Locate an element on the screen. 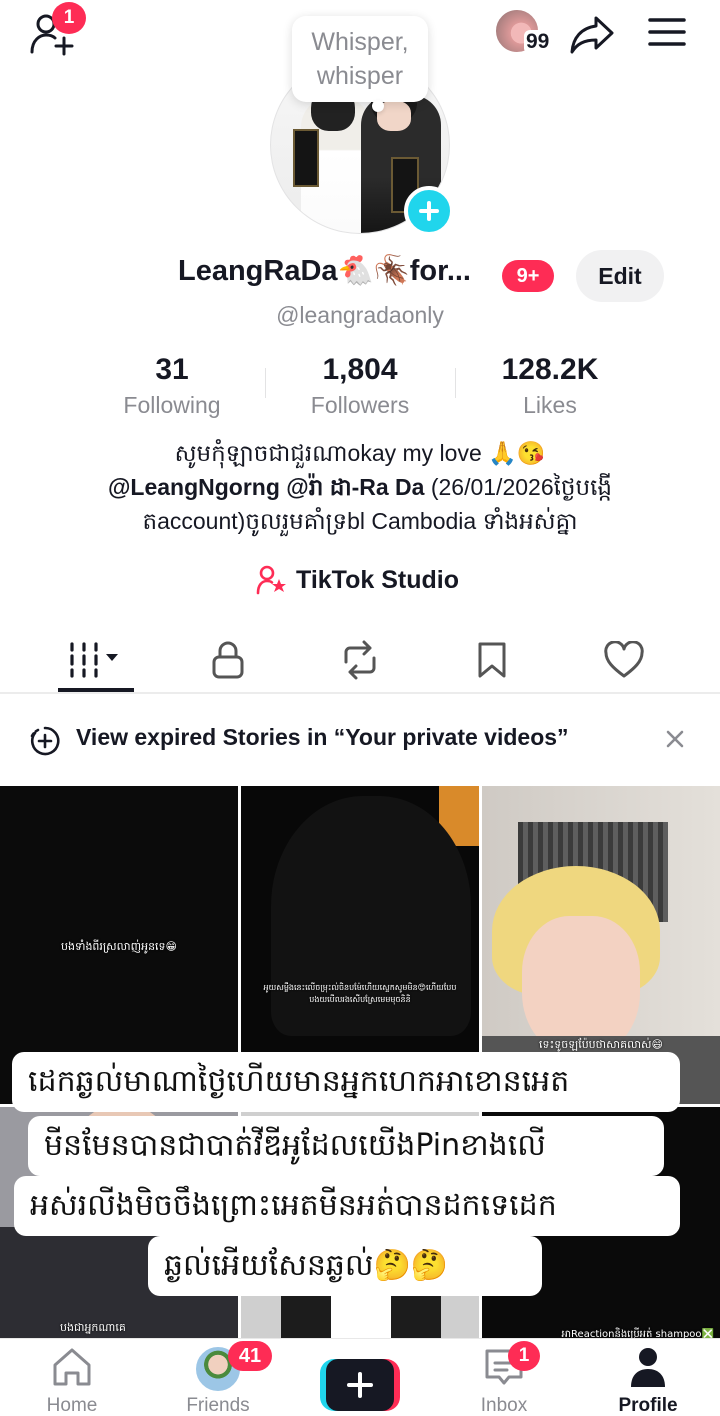 The width and height of the screenshot is (720, 1416). share-icon is located at coordinates (592, 35).